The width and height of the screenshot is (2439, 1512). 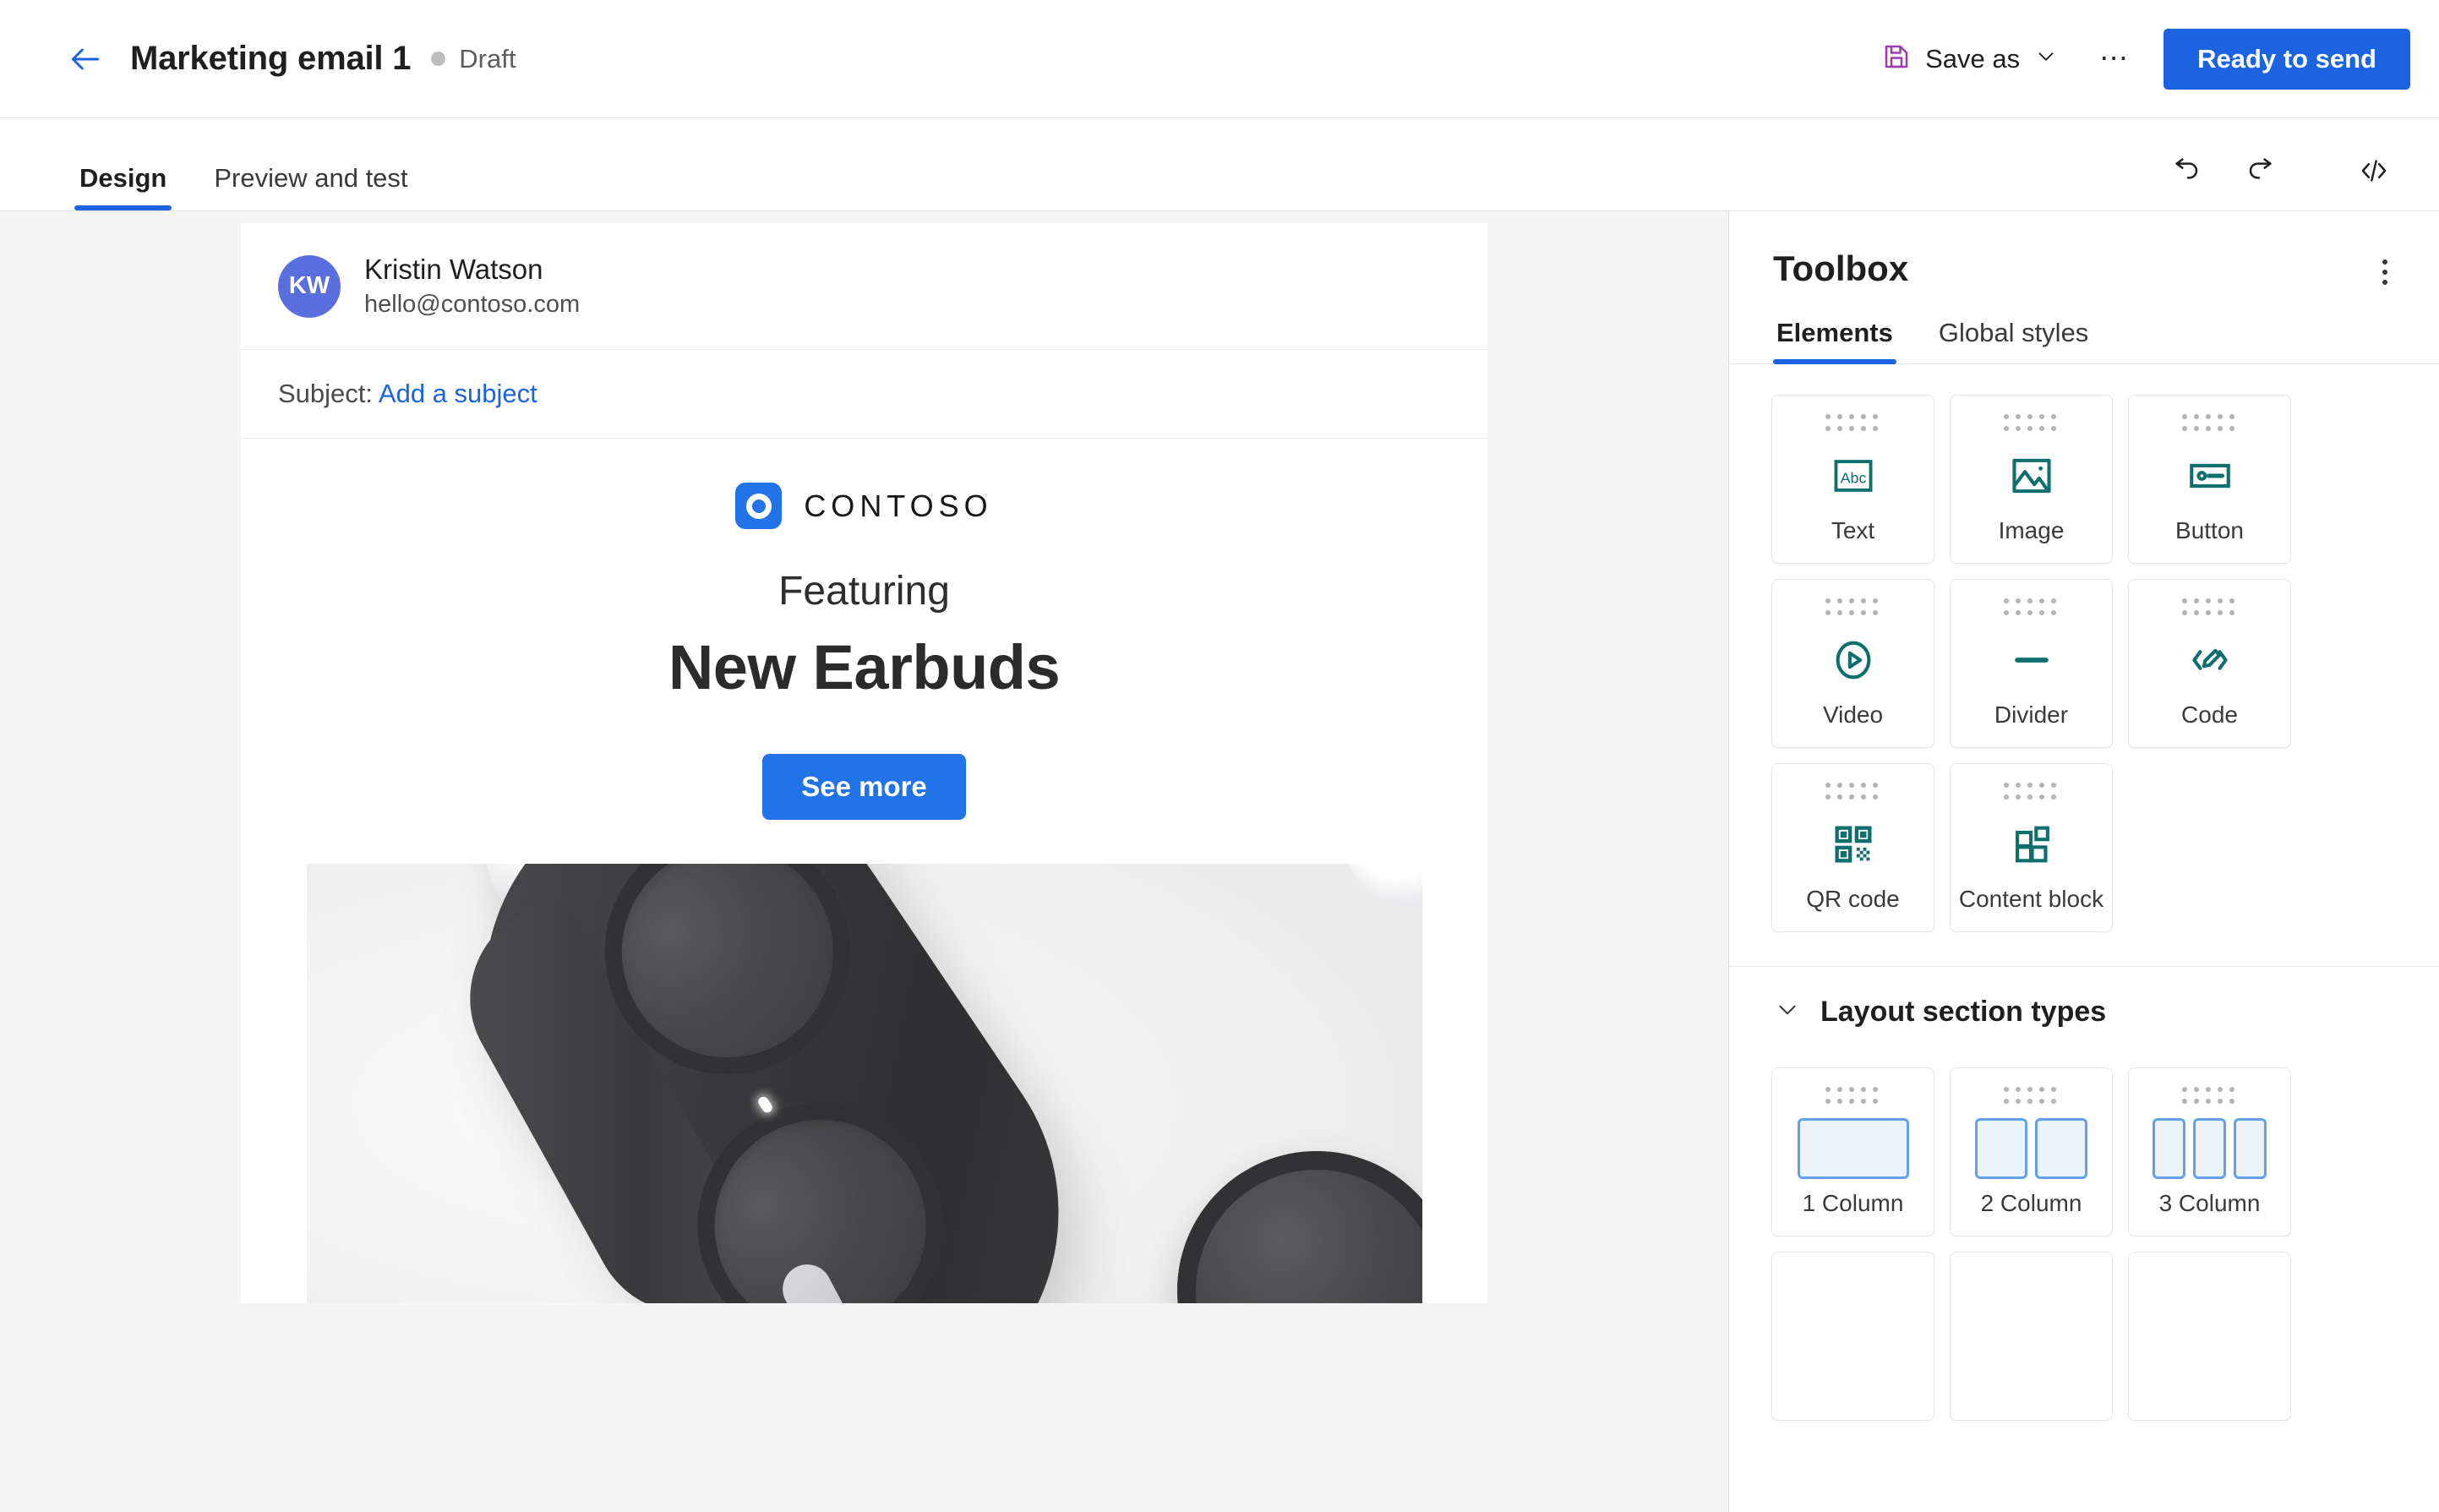 I want to click on qr-code-icon, so click(x=1853, y=844).